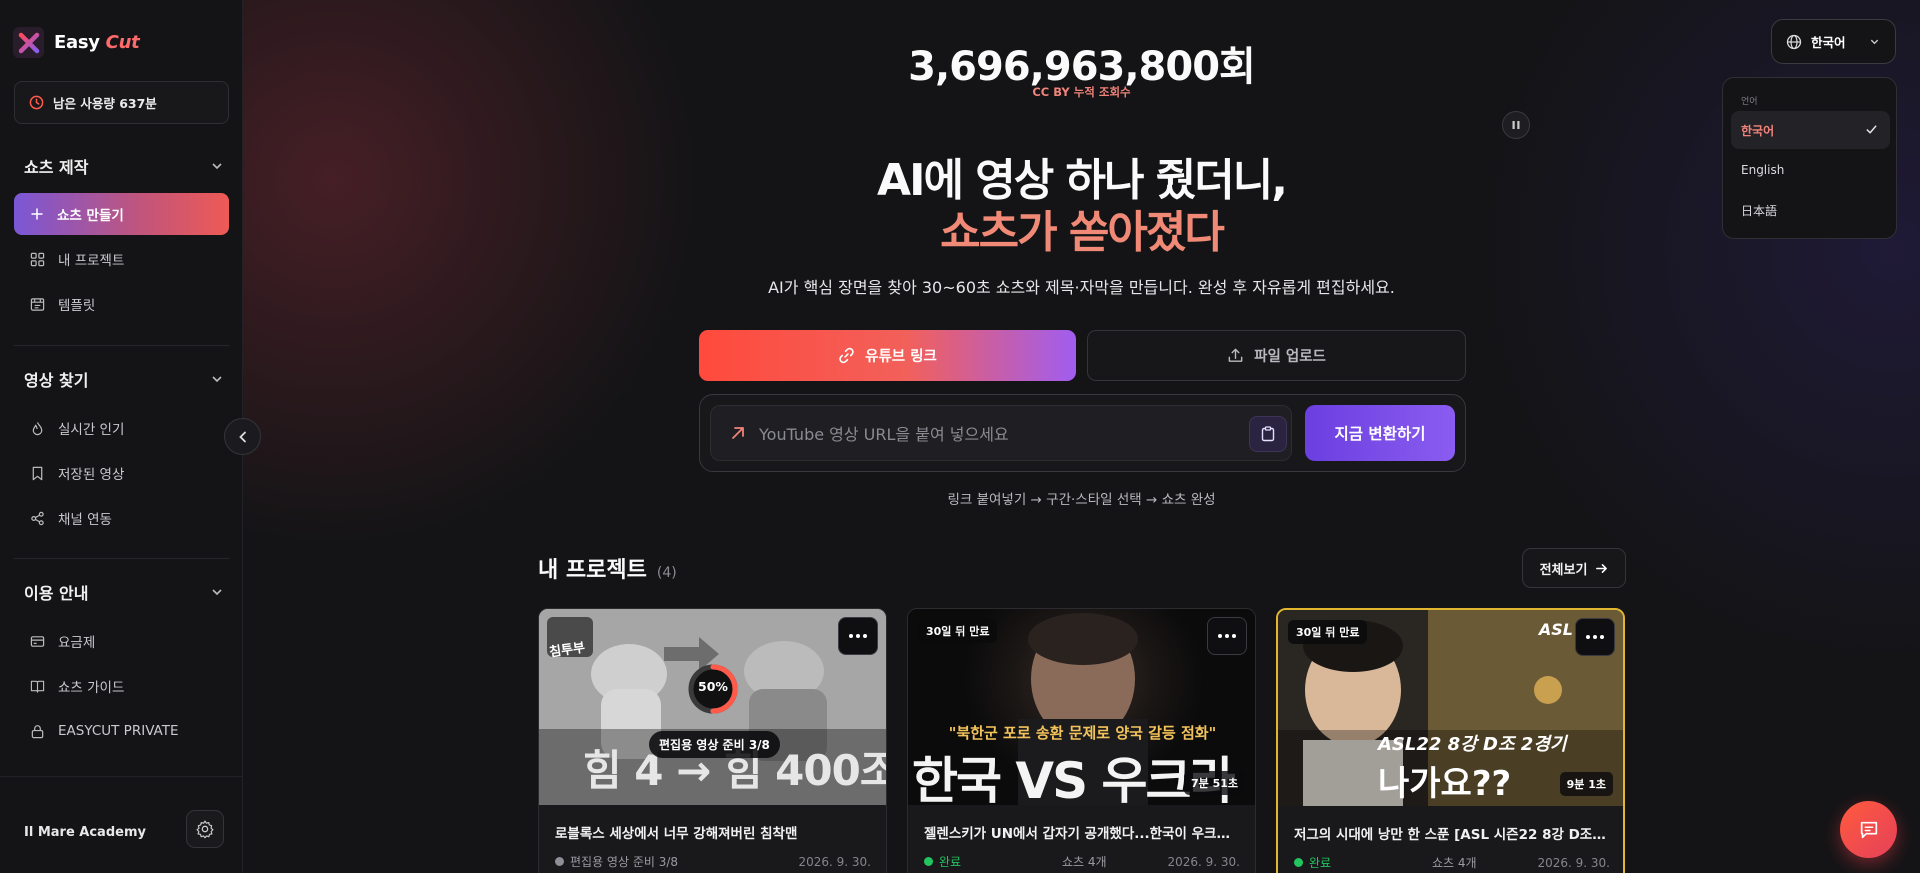 Image resolution: width=1920 pixels, height=873 pixels. What do you see at coordinates (592, 570) in the screenshot?
I see `projects-title: 내 프로젝트` at bounding box center [592, 570].